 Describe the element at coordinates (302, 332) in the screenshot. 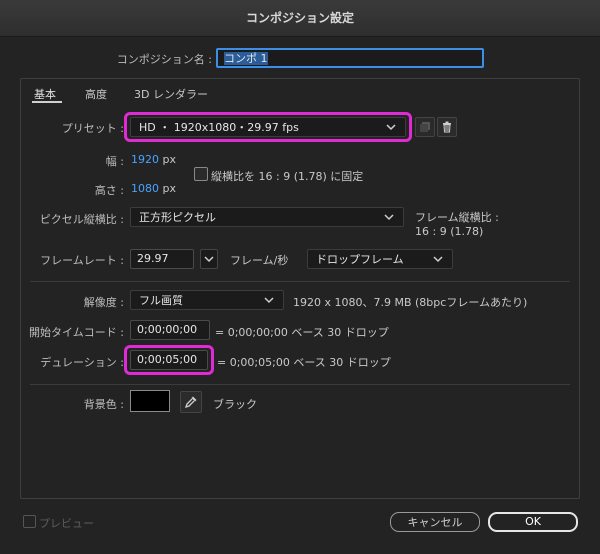

I see `start-timecode-info: = 0;00;00;00 ベース 30 ドロップ` at that location.